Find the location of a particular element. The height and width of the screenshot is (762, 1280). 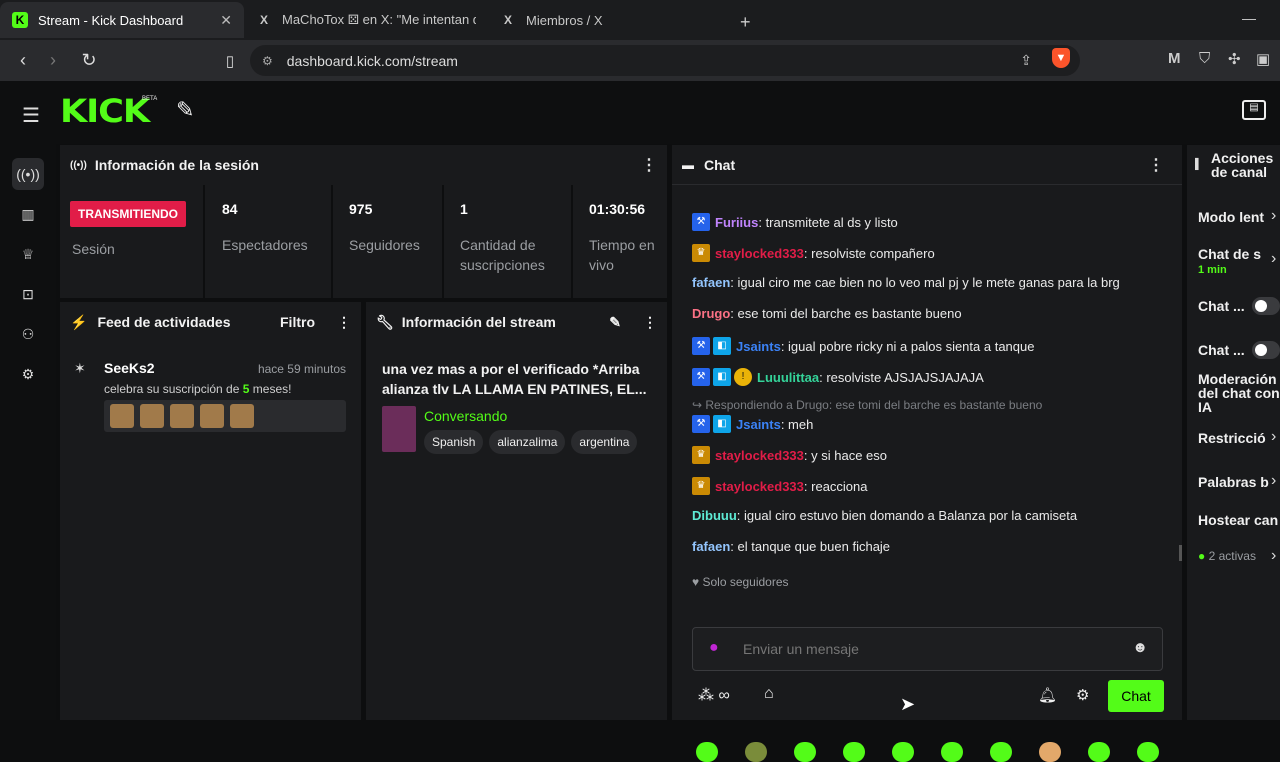

kick-logo: KICK is located at coordinates (105, 111).